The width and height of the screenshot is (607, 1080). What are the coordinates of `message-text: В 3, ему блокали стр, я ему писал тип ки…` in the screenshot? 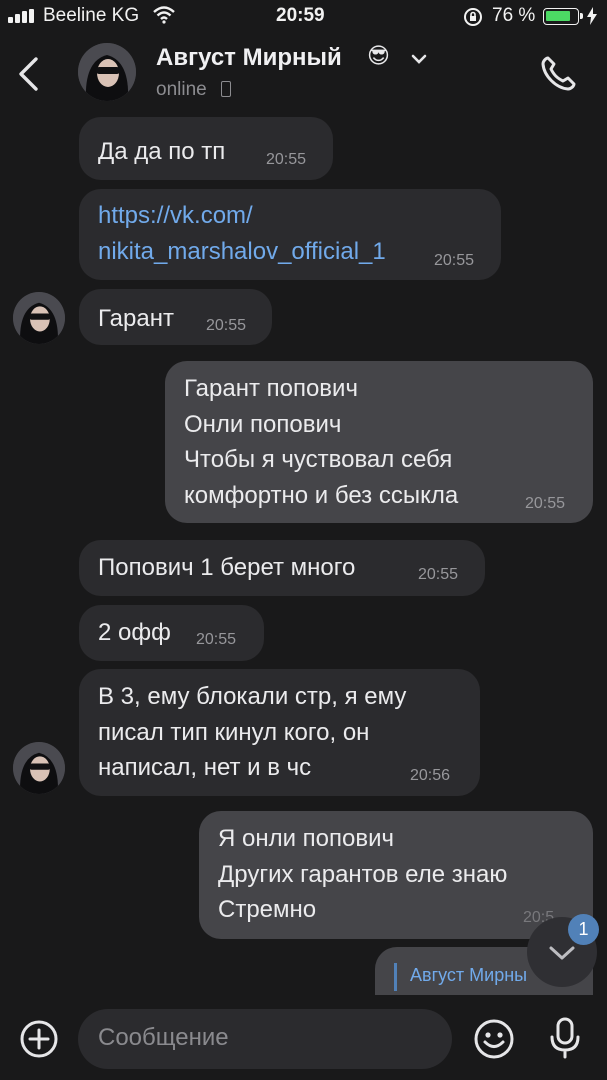 It's located at (252, 732).